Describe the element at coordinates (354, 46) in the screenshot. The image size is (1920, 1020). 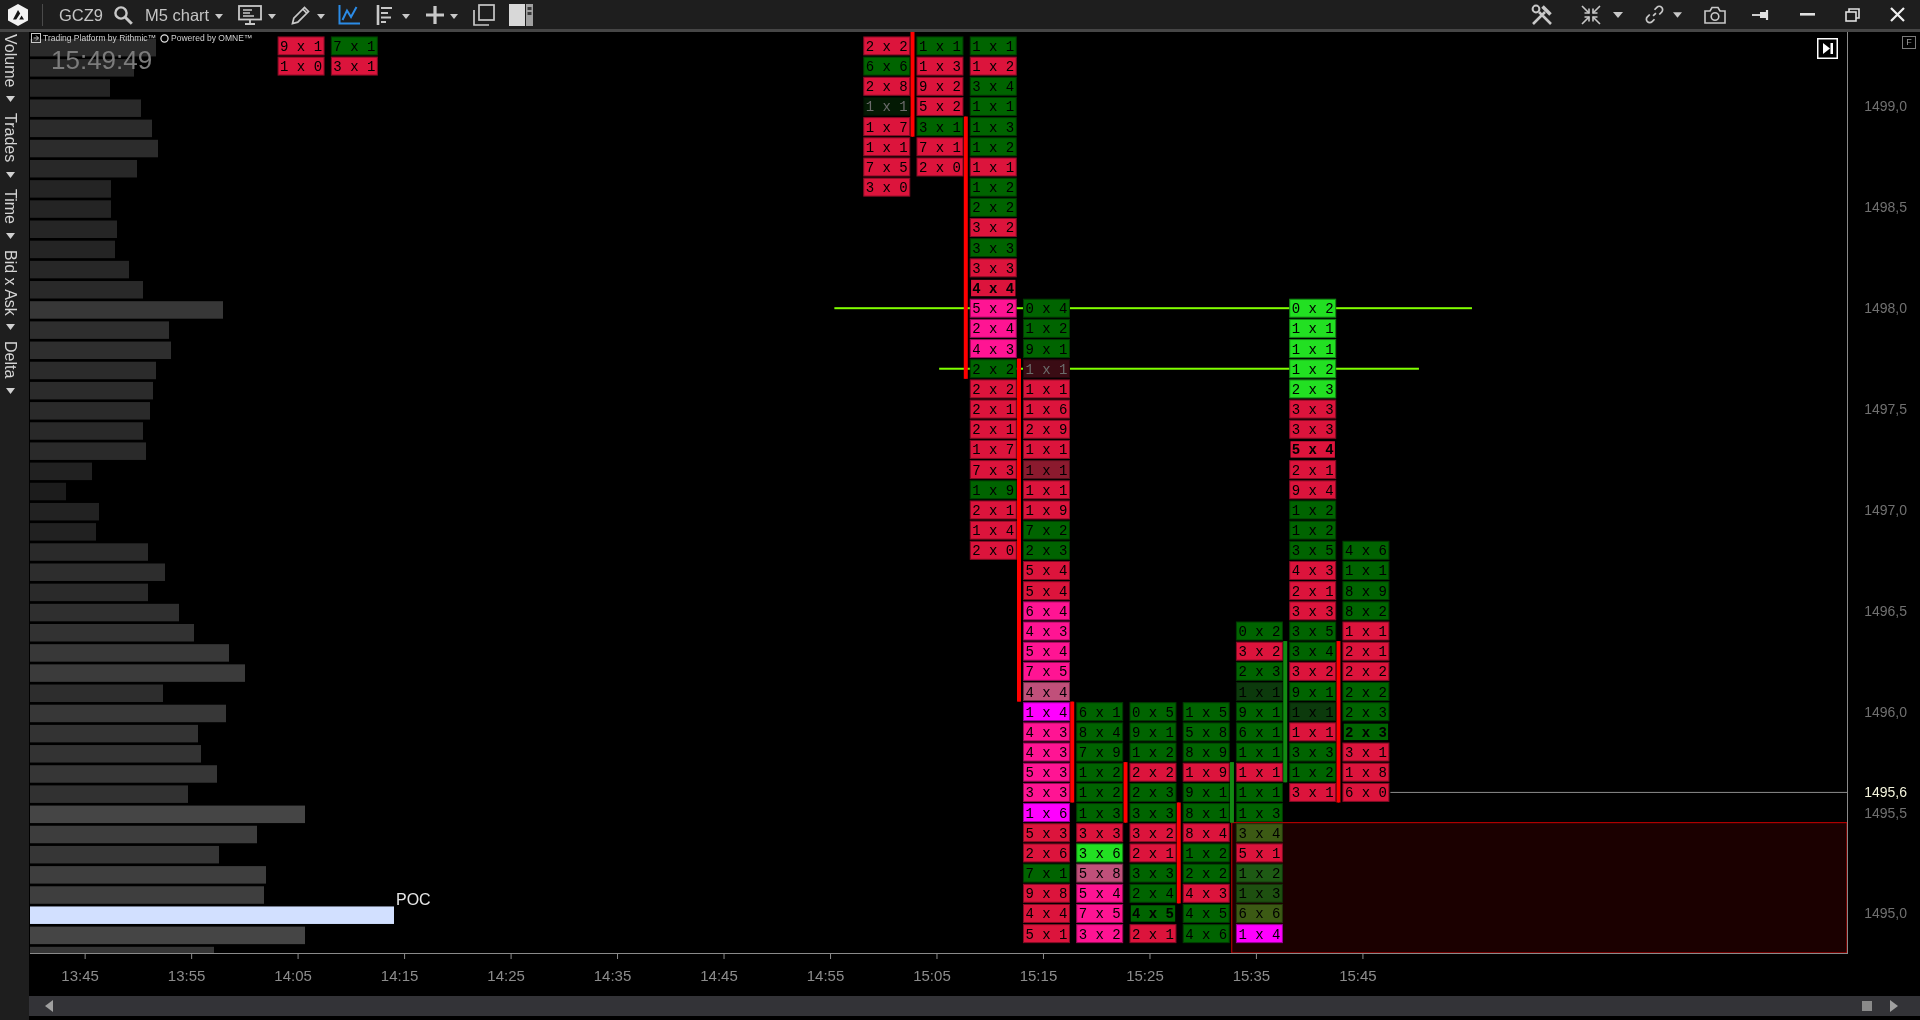
I see `footprint-cell: 7 x 1` at that location.